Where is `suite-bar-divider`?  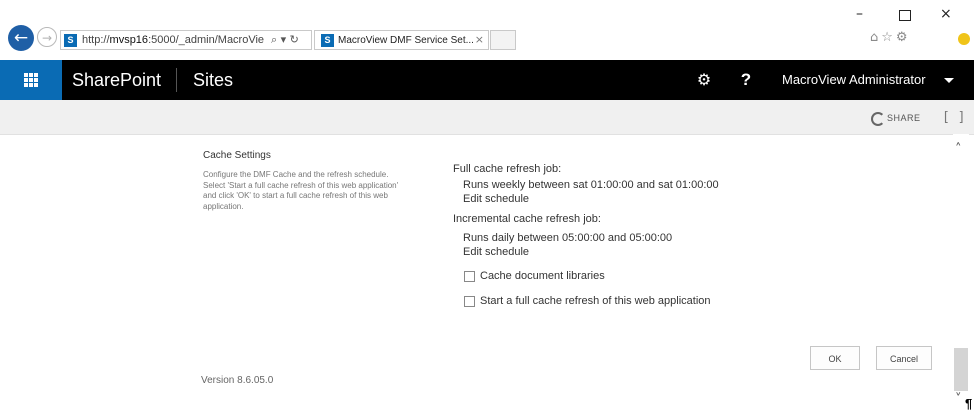
suite-bar-divider is located at coordinates (176, 80).